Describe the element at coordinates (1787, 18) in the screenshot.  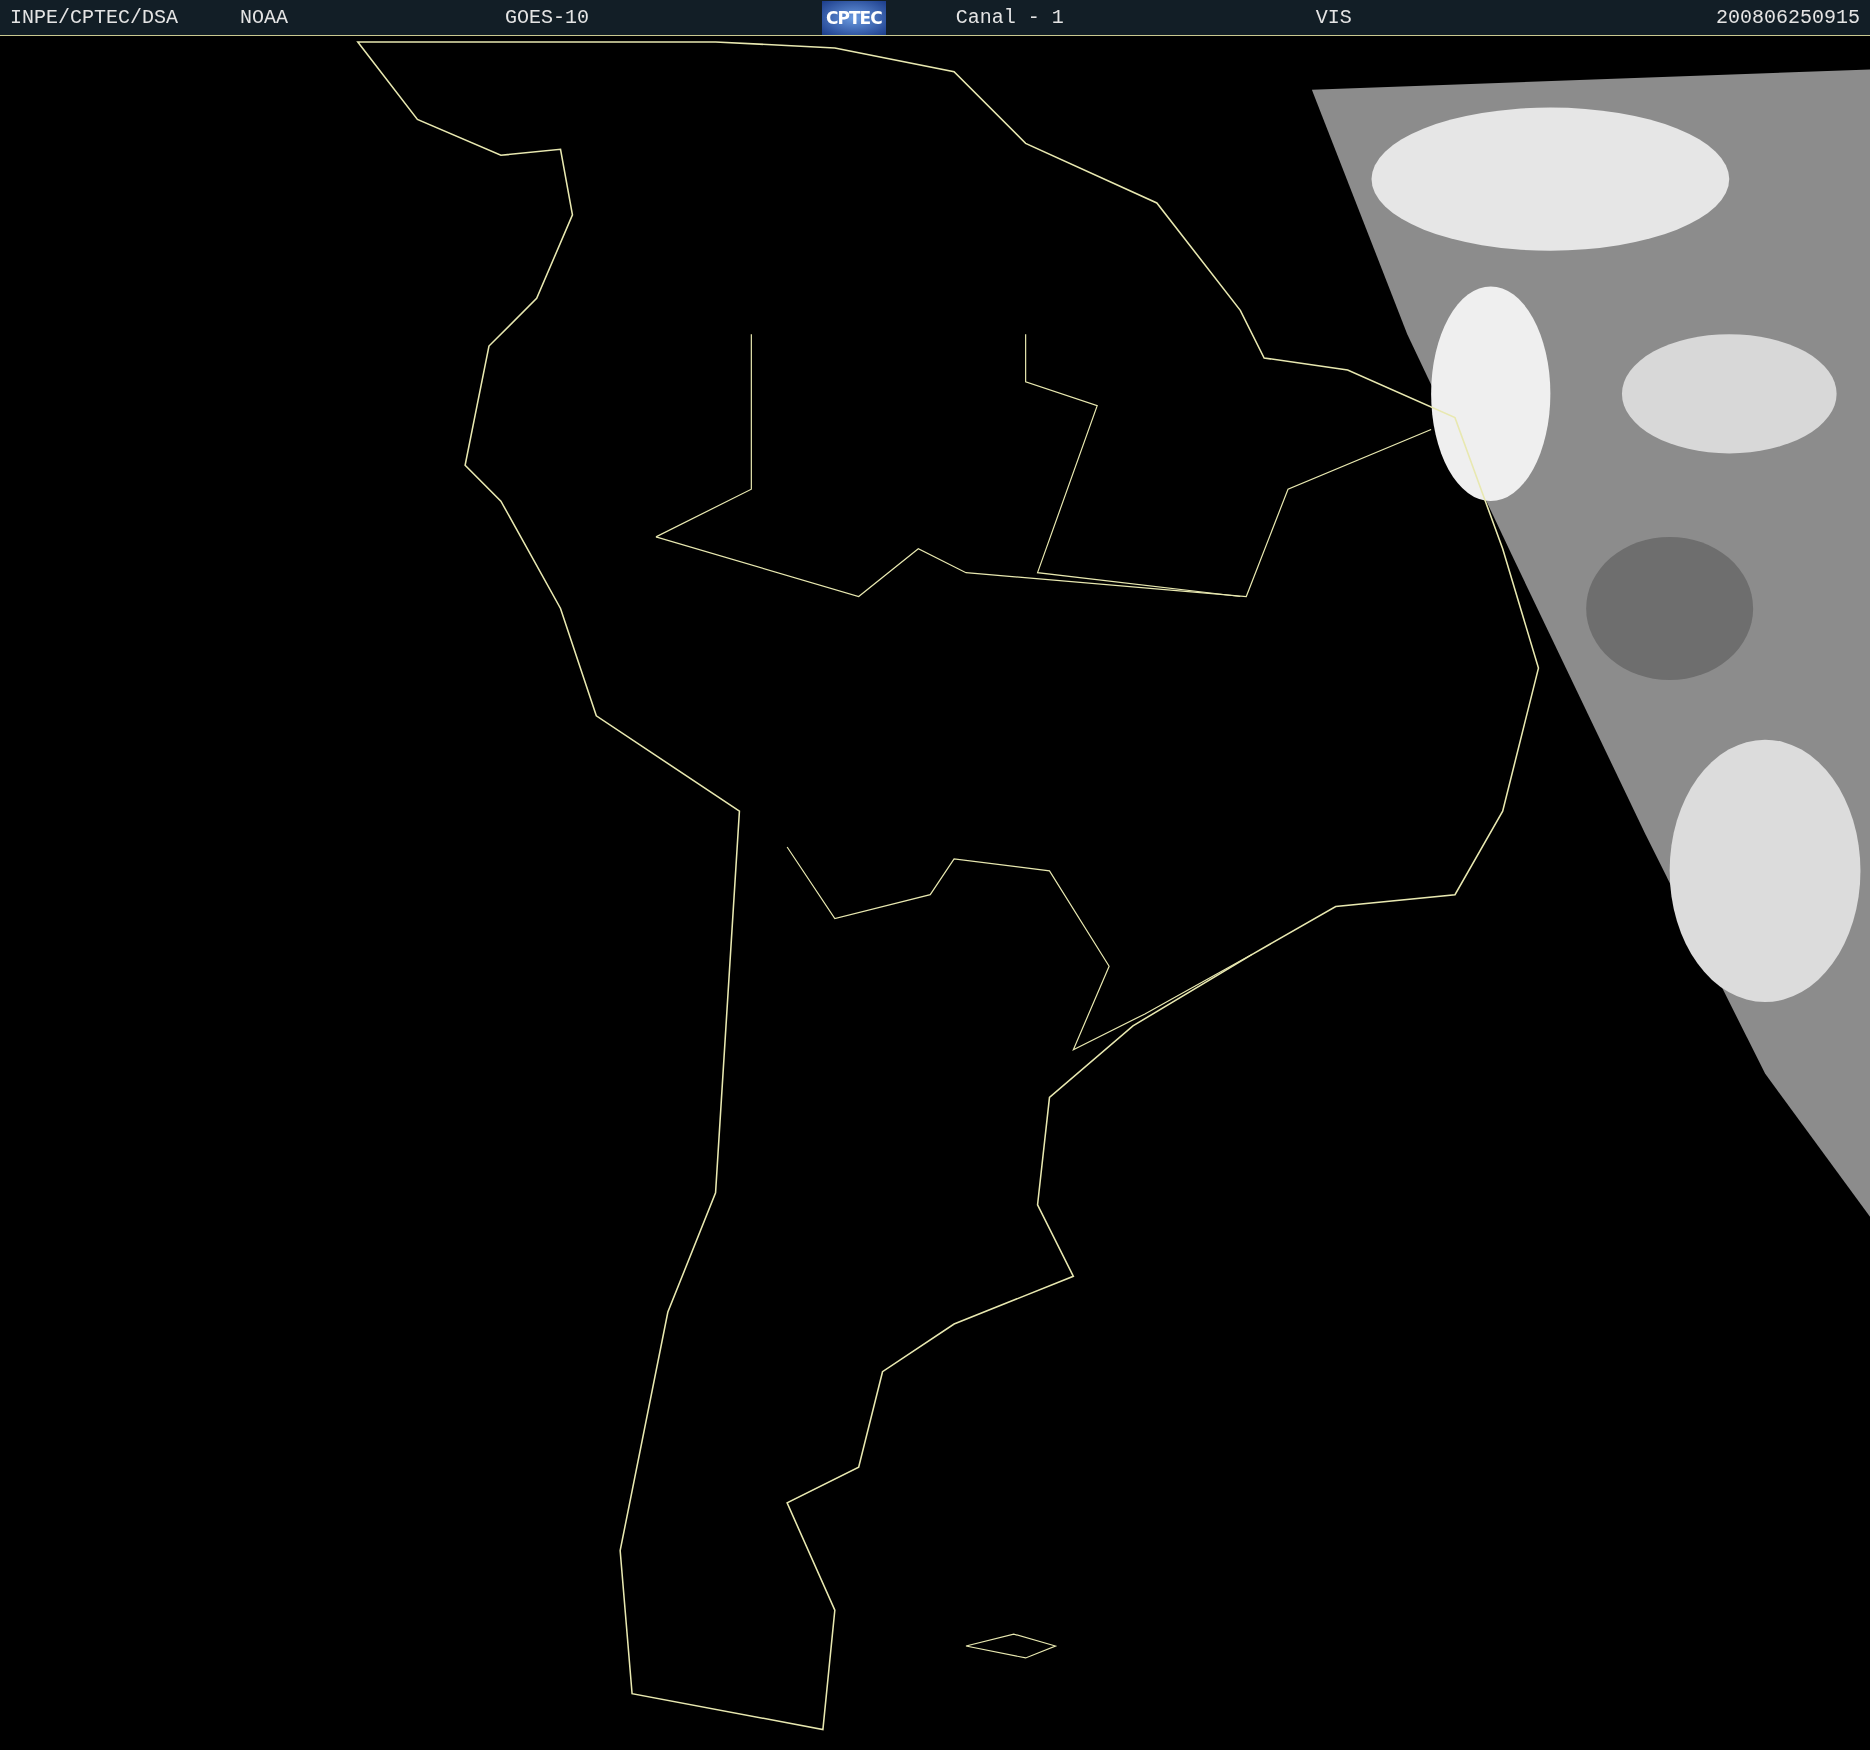
I see `header-label: 200806250915` at that location.